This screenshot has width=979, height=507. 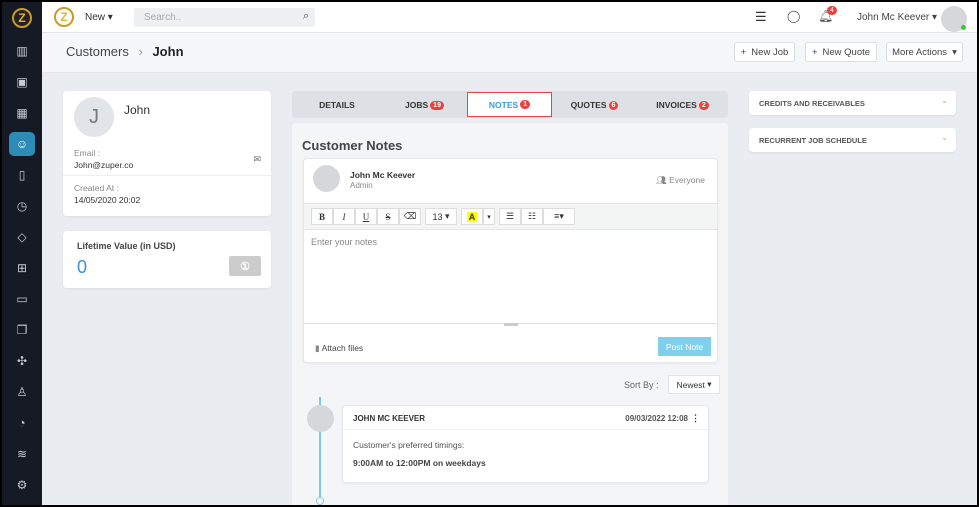 What do you see at coordinates (503, 104) in the screenshot?
I see `tab-label: NOTES` at bounding box center [503, 104].